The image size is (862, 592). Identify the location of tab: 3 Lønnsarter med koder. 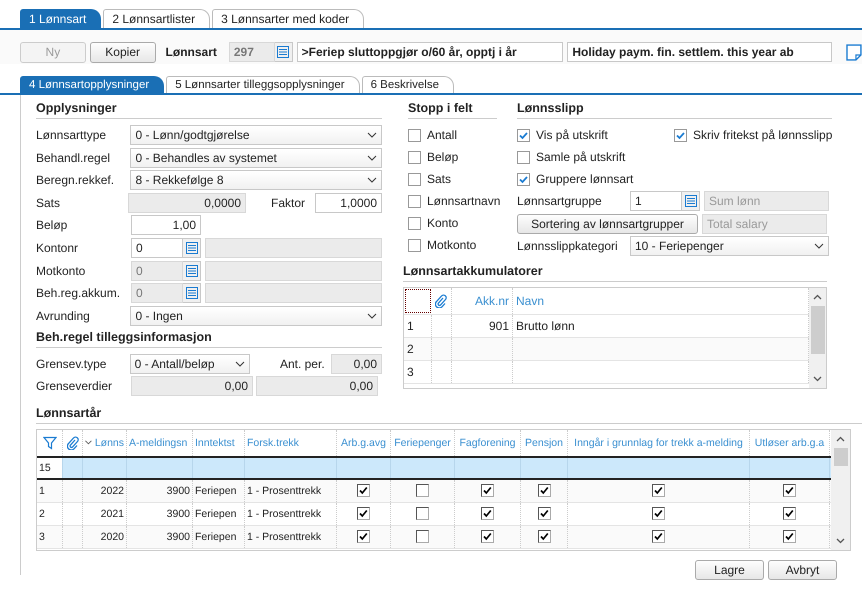
(288, 18).